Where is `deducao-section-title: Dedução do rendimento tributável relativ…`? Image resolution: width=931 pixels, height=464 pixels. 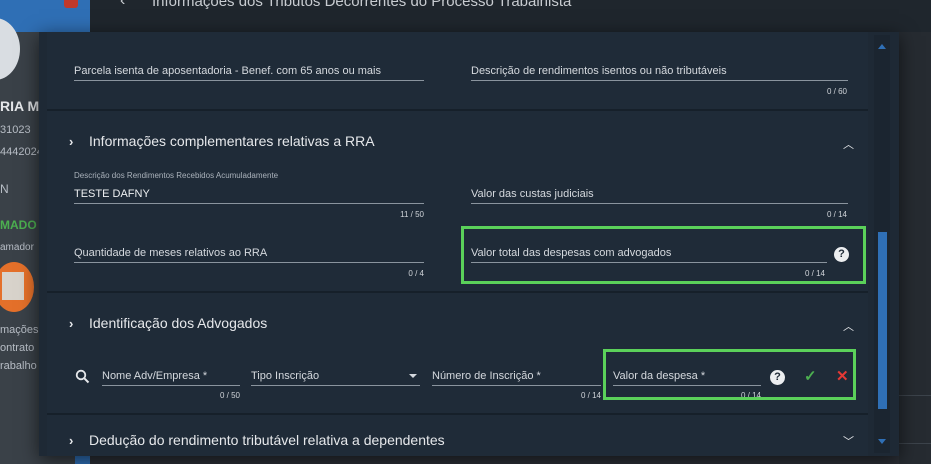
deducao-section-title: Dedução do rendimento tributável relativ… is located at coordinates (267, 440).